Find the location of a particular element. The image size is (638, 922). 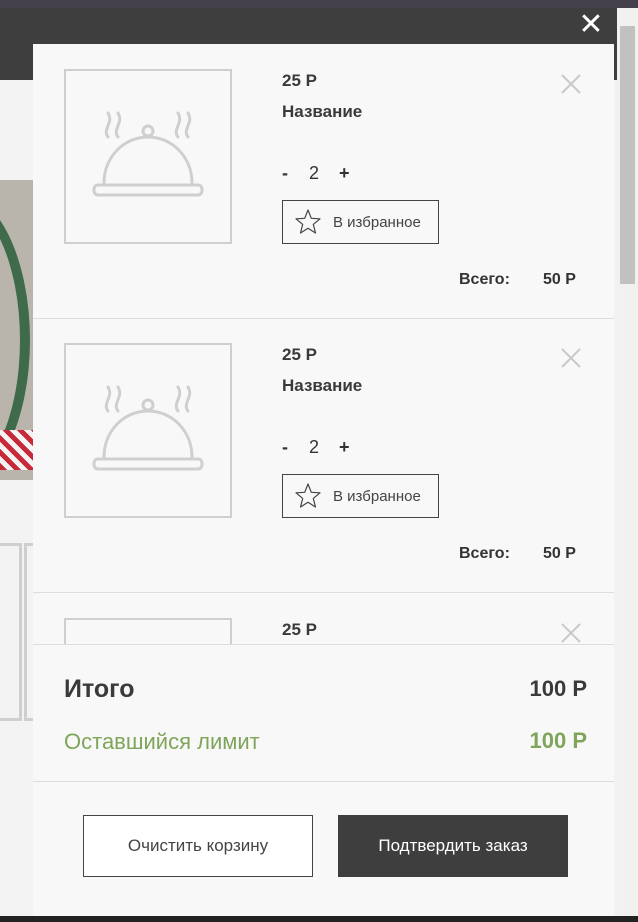

remaining-limit-value: 100 Р is located at coordinates (558, 740).